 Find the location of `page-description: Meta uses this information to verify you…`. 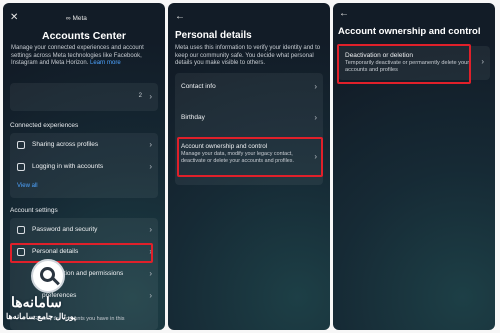

page-description: Meta uses this information to verify you… is located at coordinates (248, 55).